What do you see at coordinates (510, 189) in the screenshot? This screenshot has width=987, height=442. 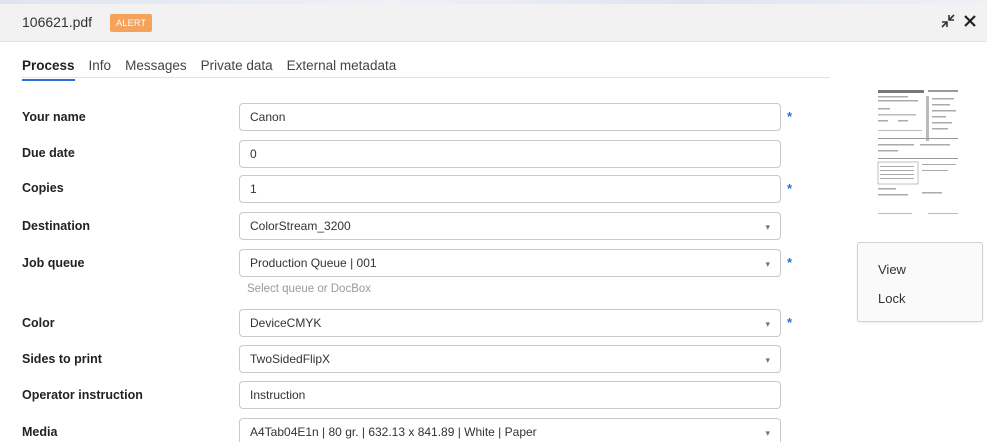 I see `copies-input: 1` at bounding box center [510, 189].